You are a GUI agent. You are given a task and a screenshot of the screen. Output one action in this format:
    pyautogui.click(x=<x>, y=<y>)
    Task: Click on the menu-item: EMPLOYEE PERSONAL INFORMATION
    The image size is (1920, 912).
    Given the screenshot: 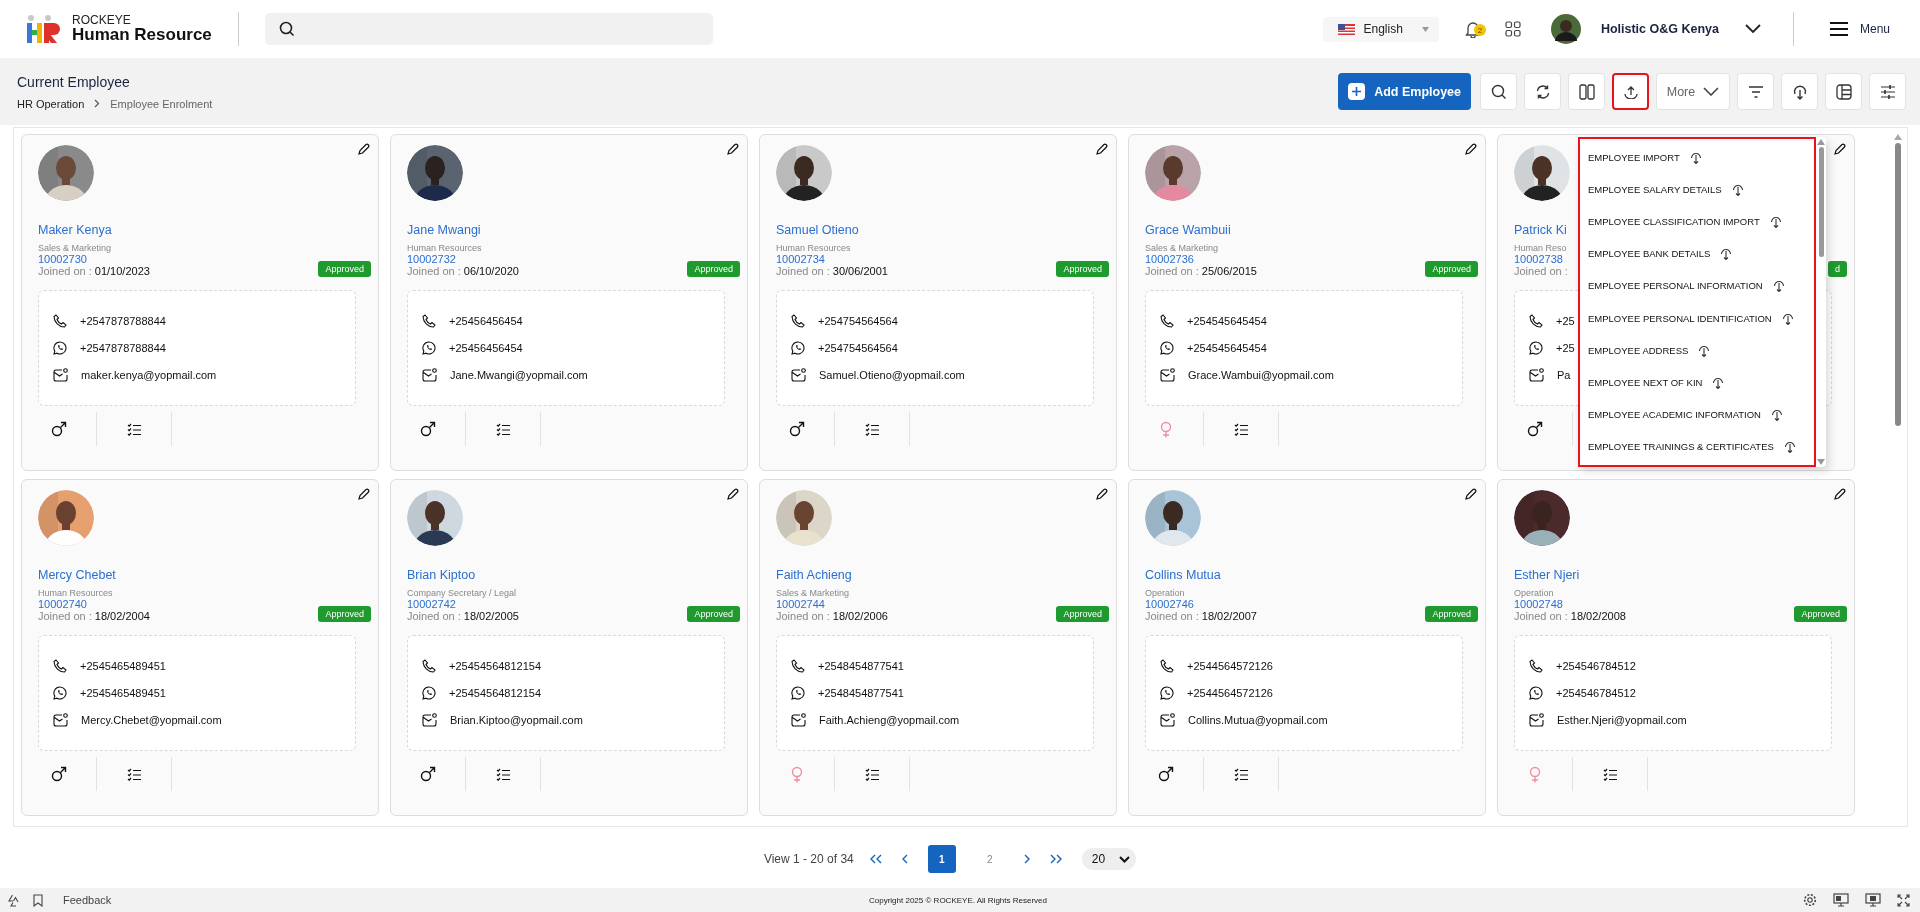 What is the action you would take?
    pyautogui.click(x=1701, y=286)
    